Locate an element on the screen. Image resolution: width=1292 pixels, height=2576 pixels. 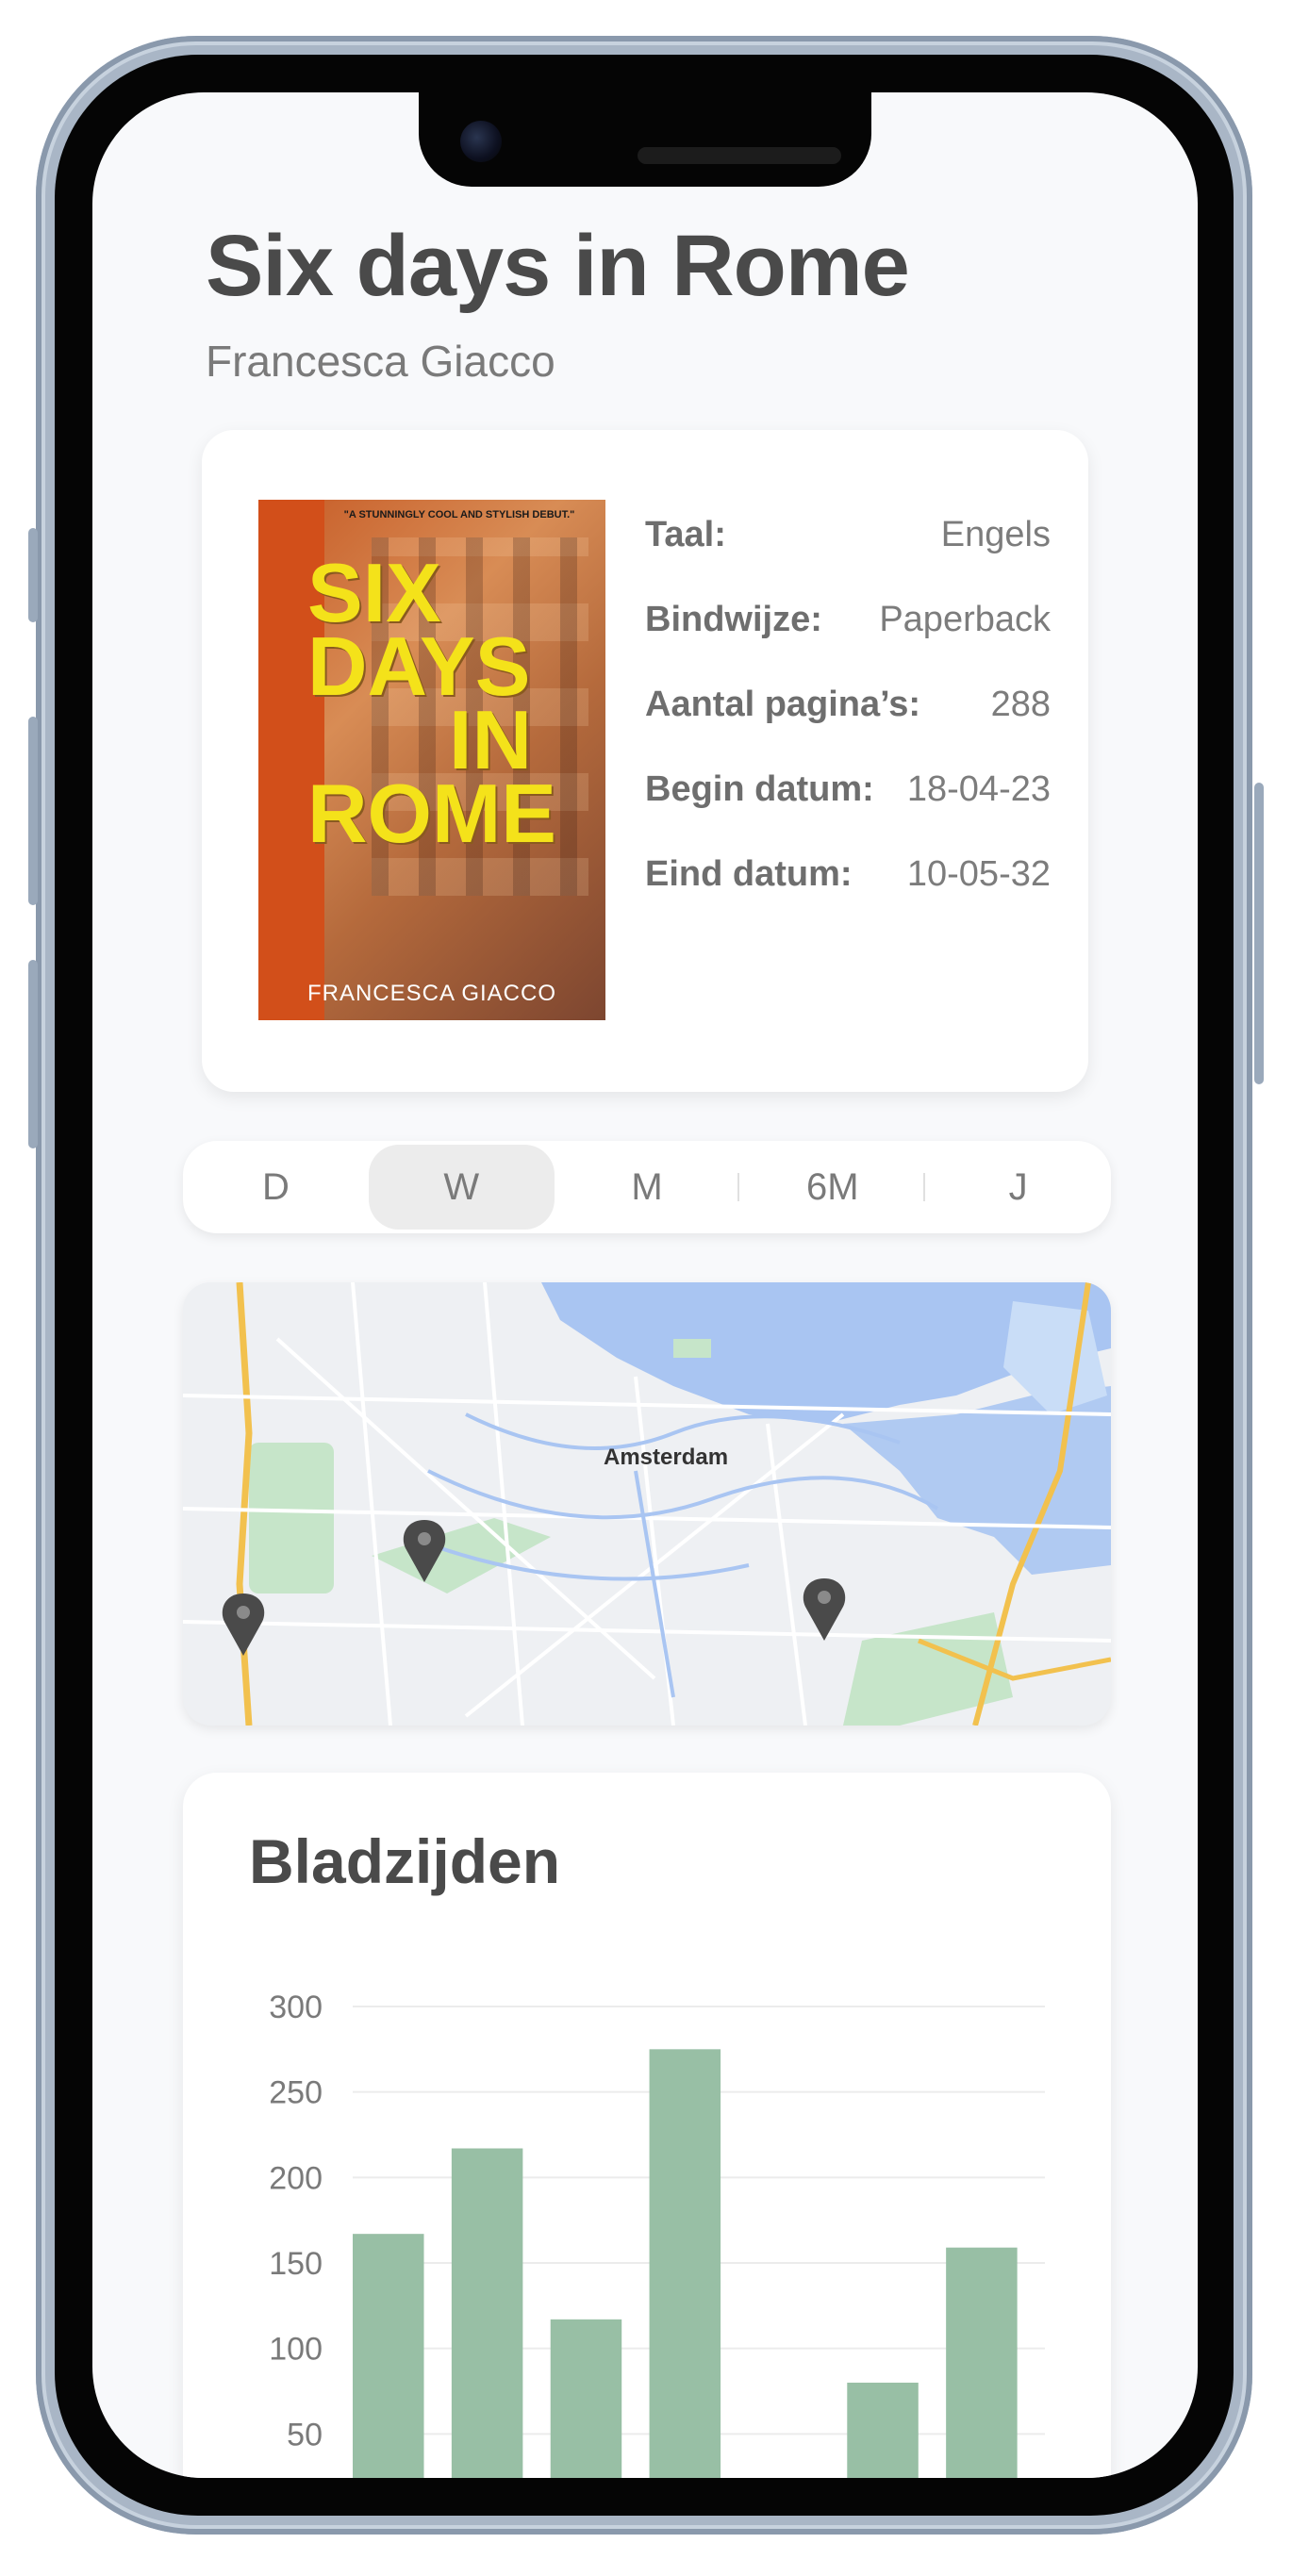
period-option-week: W is located at coordinates (462, 1187).